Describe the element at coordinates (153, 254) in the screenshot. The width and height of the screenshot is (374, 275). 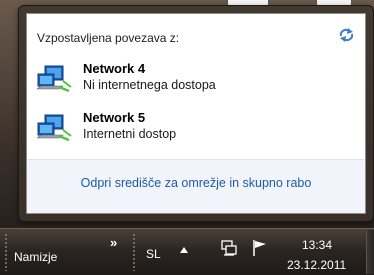
I see `language-indicator: SL` at that location.